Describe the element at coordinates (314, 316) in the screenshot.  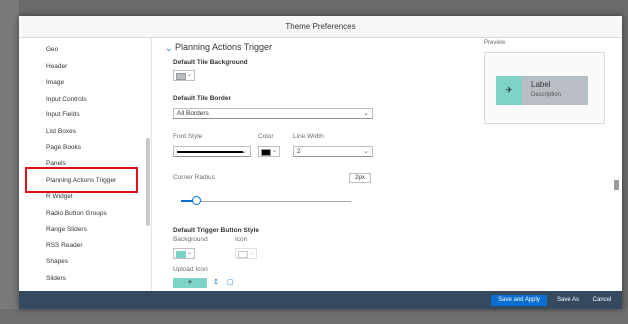
I see `background-app-bottom` at that location.